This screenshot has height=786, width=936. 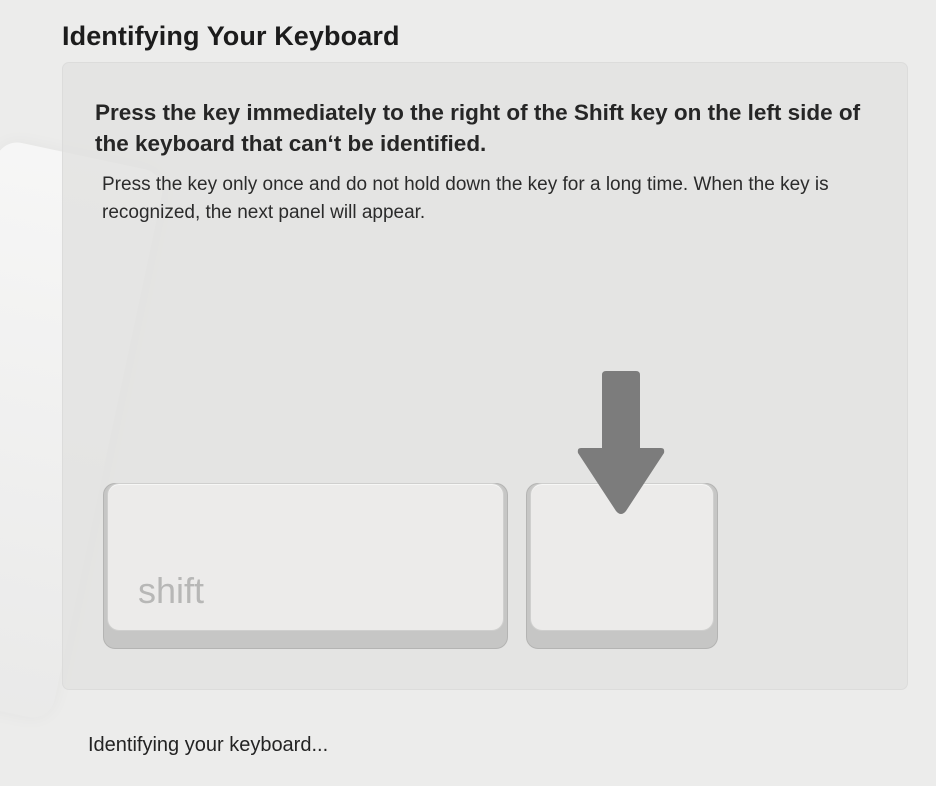 What do you see at coordinates (171, 590) in the screenshot?
I see `shift-key-label: shift` at bounding box center [171, 590].